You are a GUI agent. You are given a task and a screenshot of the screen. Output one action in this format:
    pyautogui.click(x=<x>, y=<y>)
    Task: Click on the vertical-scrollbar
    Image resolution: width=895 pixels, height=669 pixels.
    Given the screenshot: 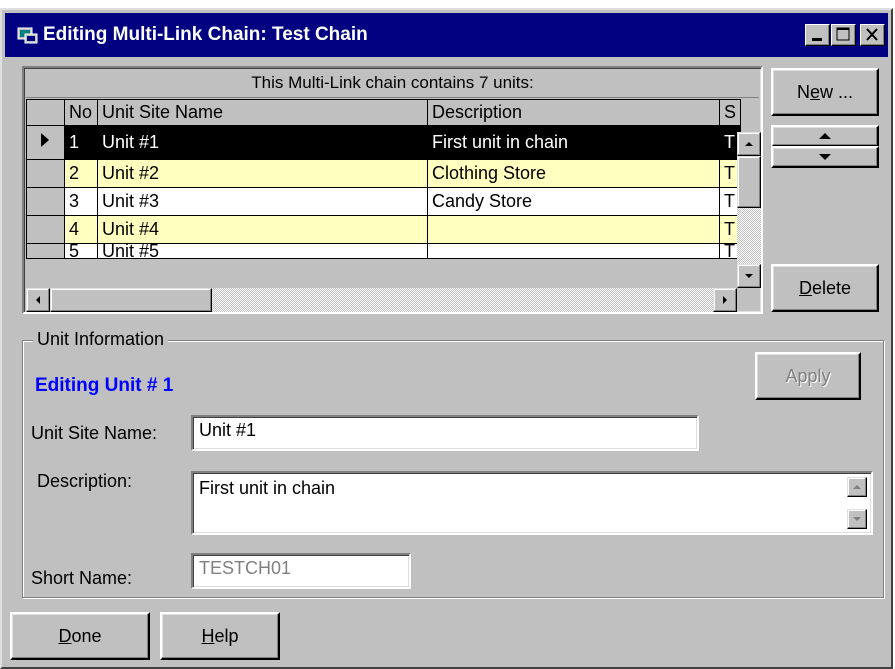 What is the action you would take?
    pyautogui.click(x=749, y=210)
    